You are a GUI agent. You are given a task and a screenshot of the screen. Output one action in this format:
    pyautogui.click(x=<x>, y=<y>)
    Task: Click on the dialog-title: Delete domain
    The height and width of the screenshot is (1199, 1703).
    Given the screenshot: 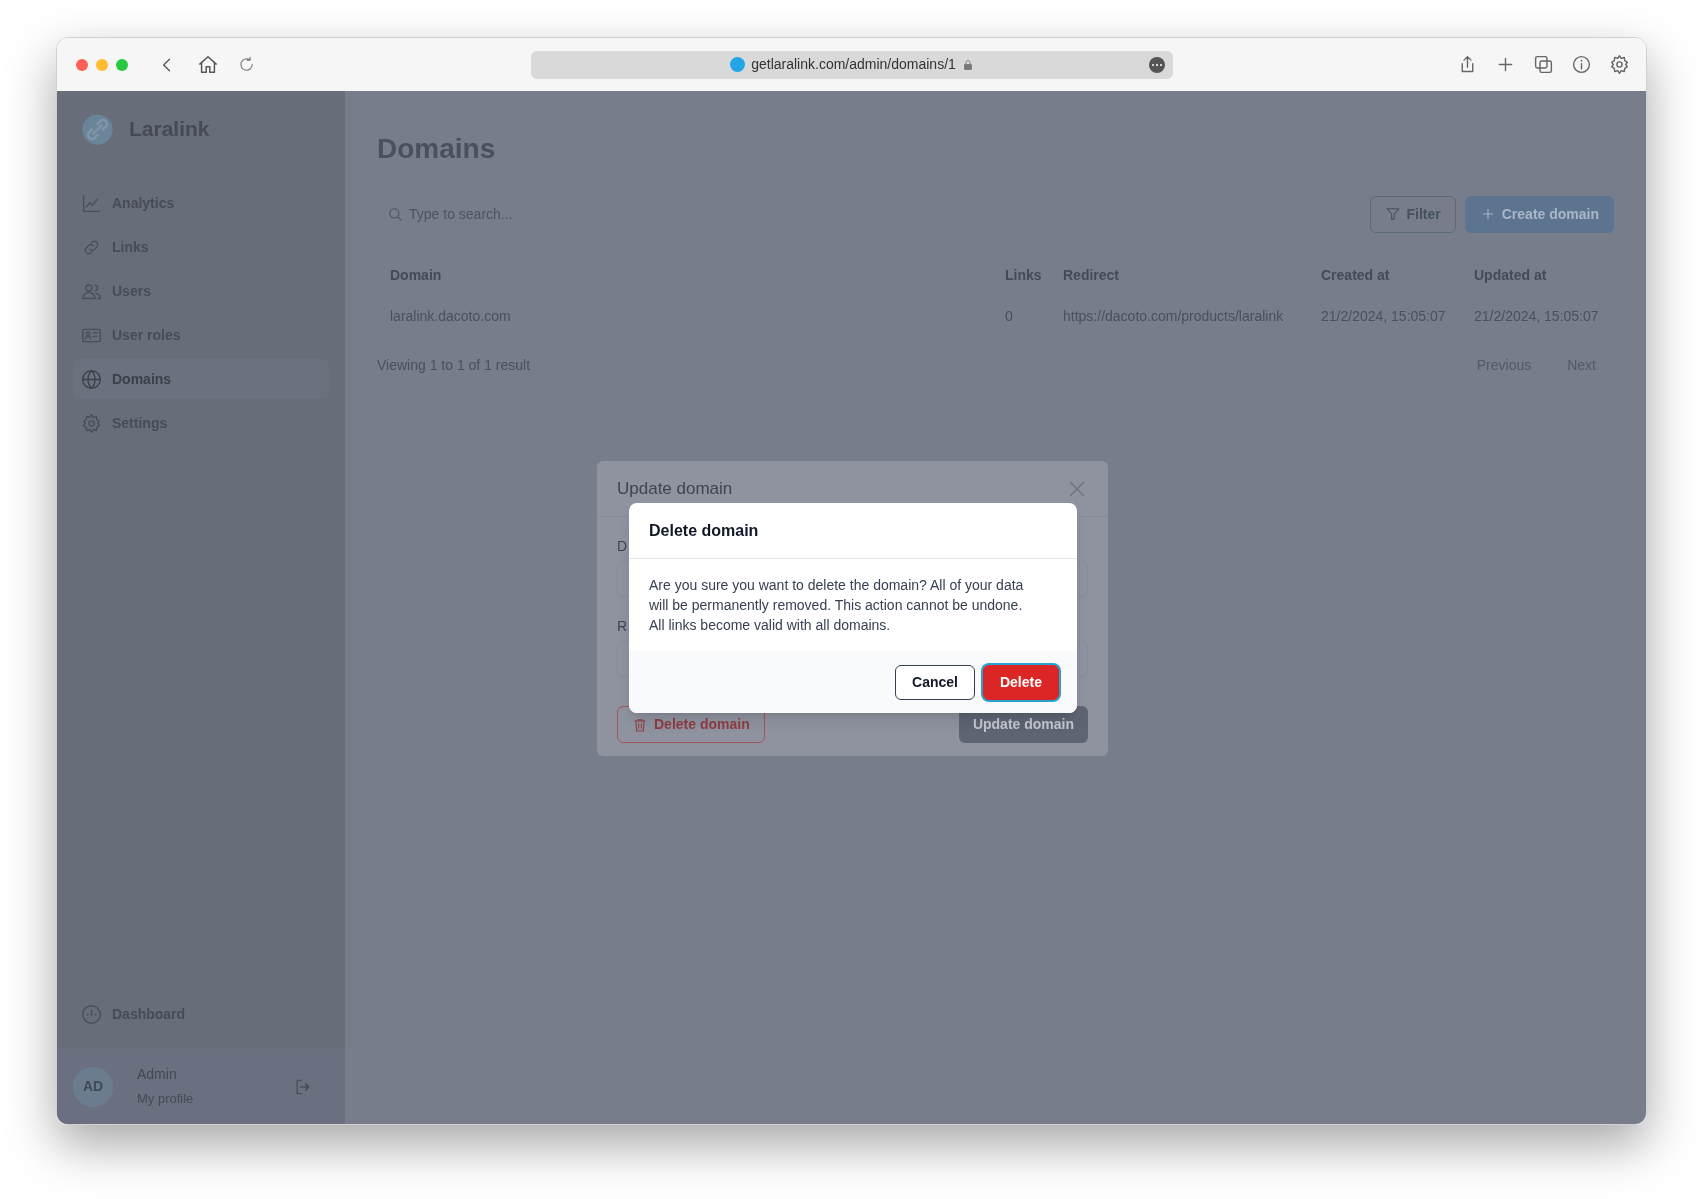 What is the action you would take?
    pyautogui.click(x=704, y=530)
    